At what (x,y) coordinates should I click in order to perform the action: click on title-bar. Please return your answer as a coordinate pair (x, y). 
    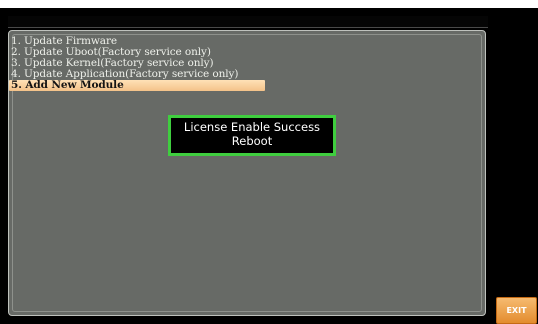
    Looking at the image, I should click on (248, 22).